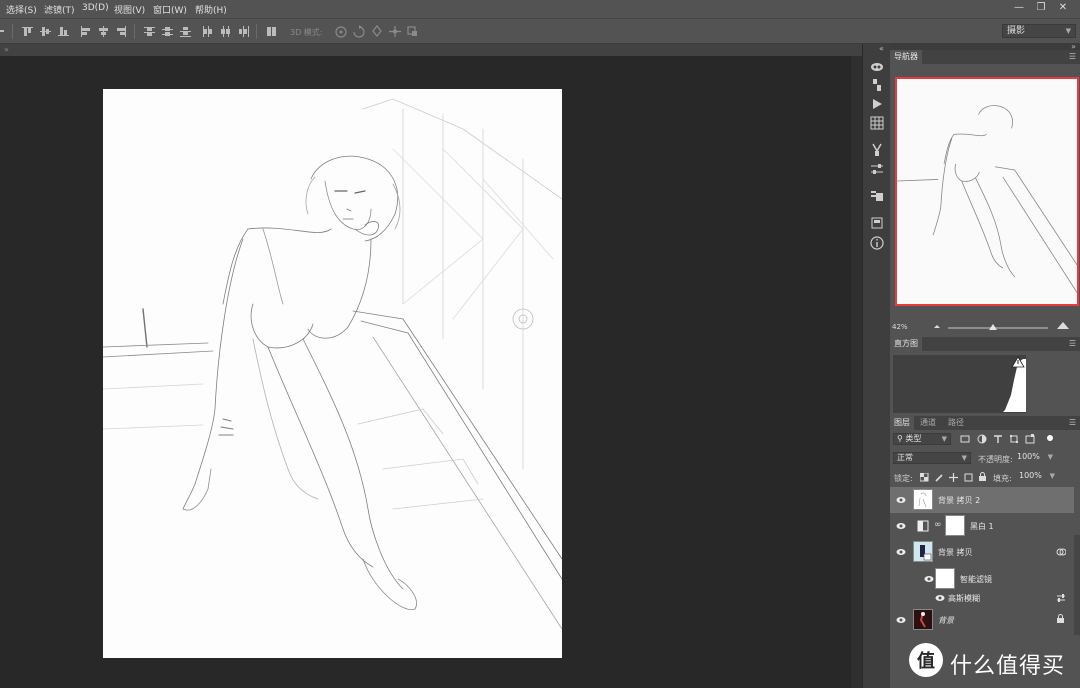 This screenshot has width=1080, height=688. What do you see at coordinates (982, 440) in the screenshot?
I see `filter-adjustment-icon` at bounding box center [982, 440].